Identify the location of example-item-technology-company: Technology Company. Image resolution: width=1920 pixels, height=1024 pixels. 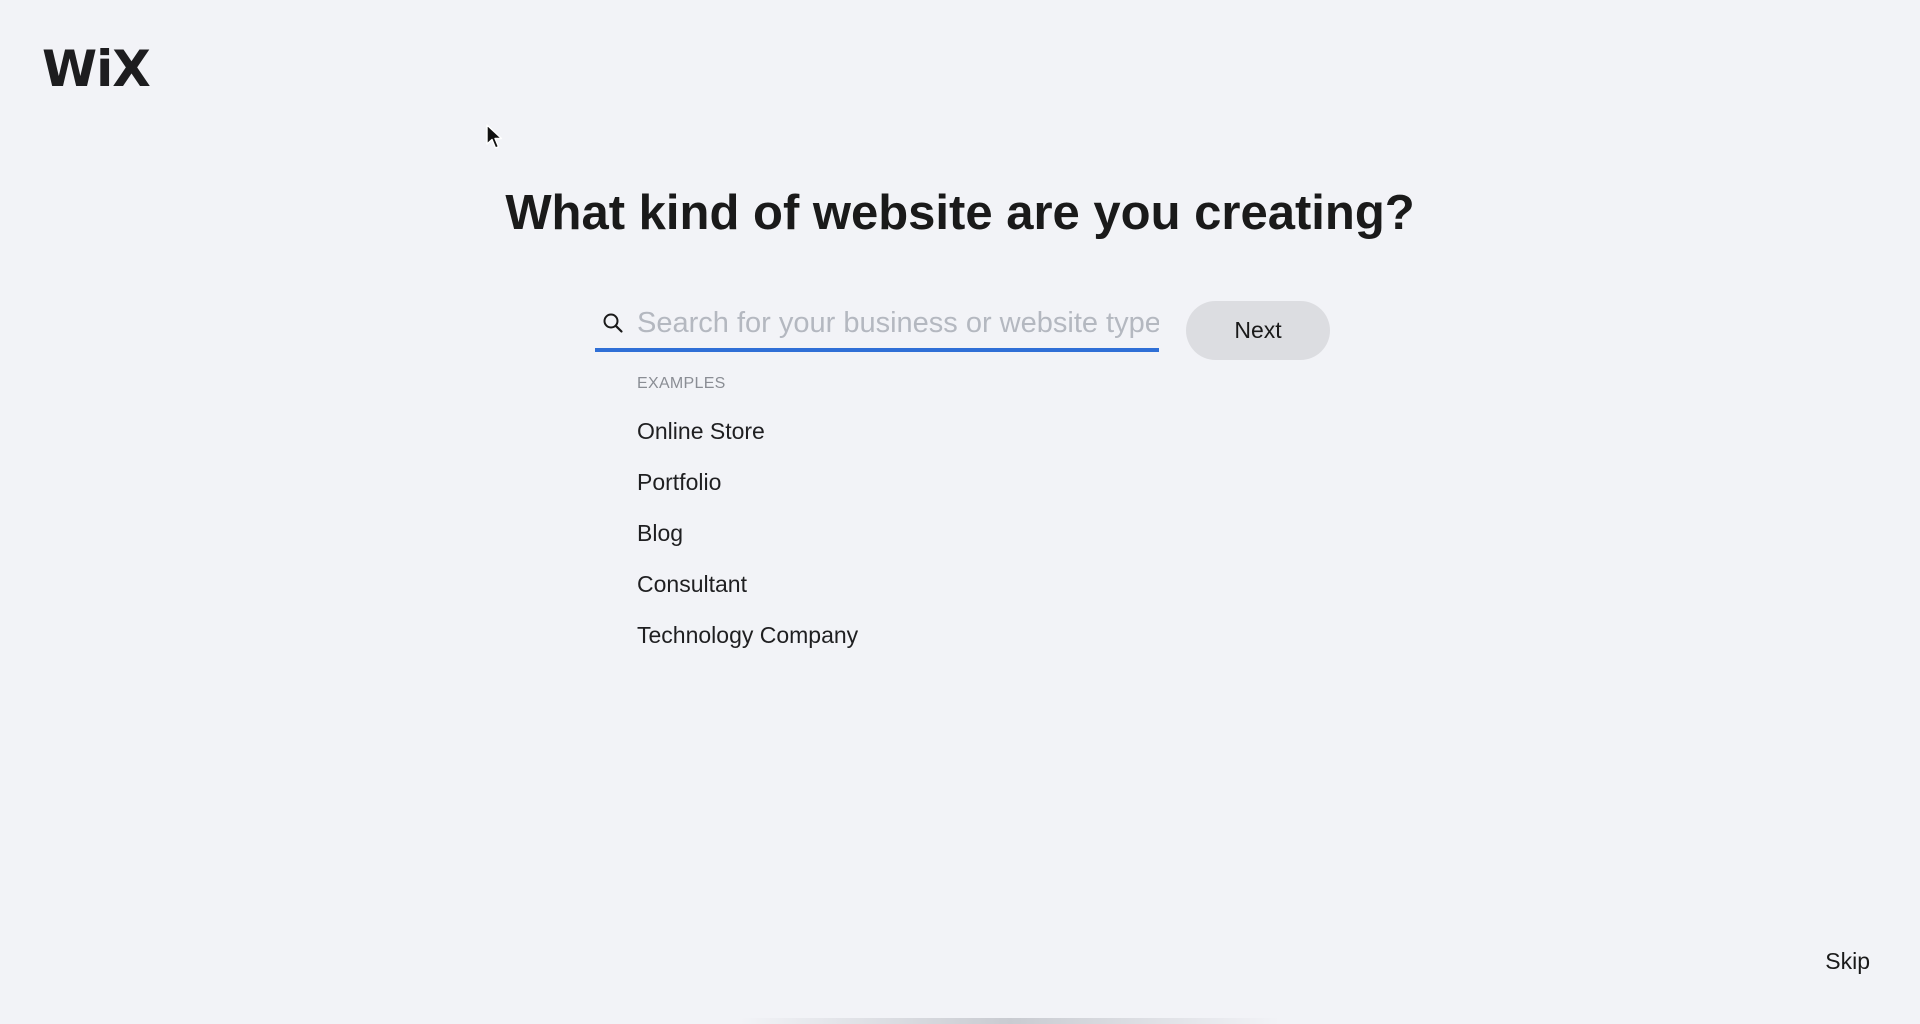
(747, 645).